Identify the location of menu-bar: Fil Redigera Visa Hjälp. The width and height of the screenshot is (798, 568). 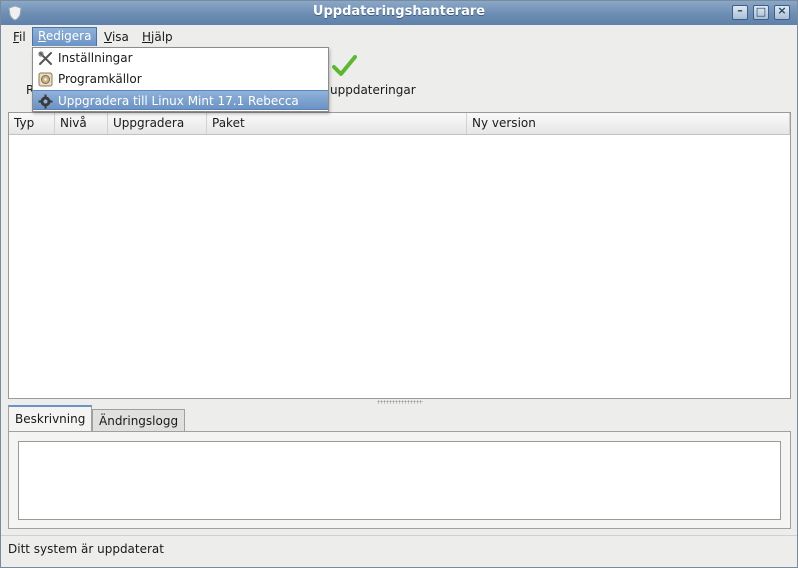
(399, 36).